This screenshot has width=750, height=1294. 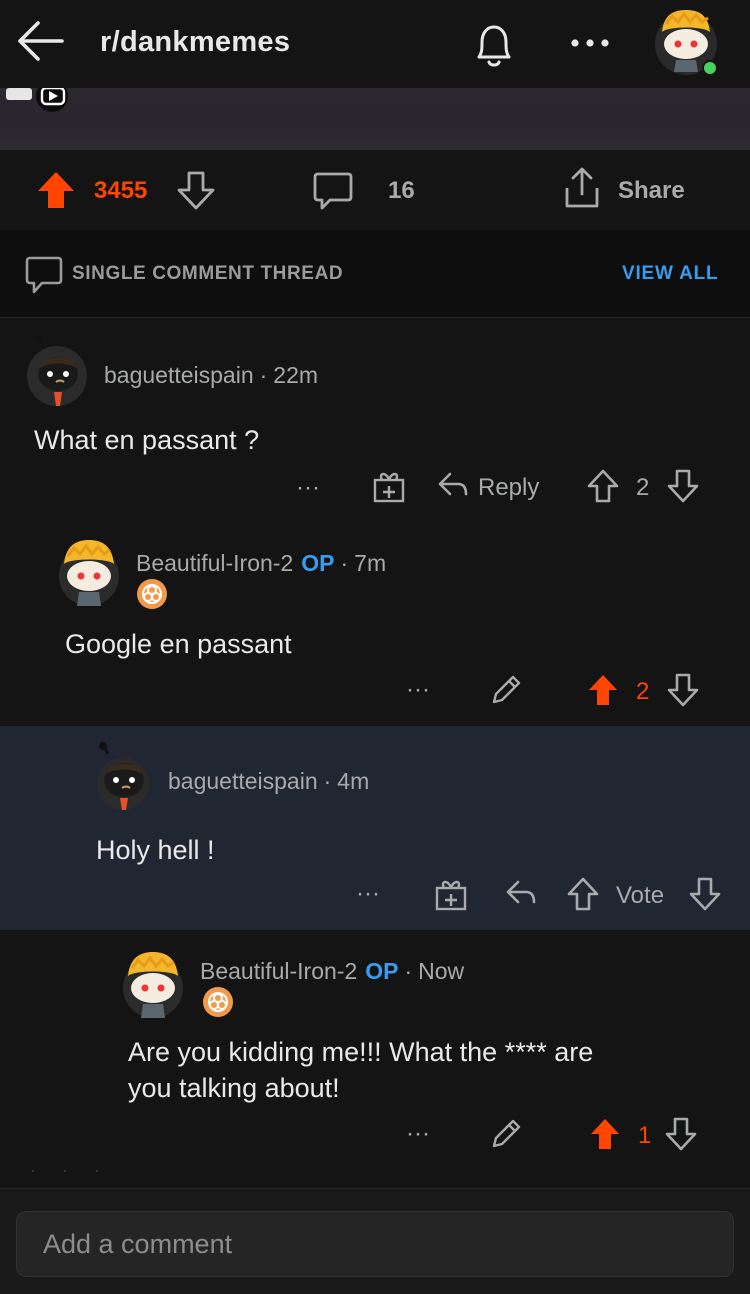 What do you see at coordinates (208, 273) in the screenshot?
I see `thread-label: SINGLE COMMENT THREAD` at bounding box center [208, 273].